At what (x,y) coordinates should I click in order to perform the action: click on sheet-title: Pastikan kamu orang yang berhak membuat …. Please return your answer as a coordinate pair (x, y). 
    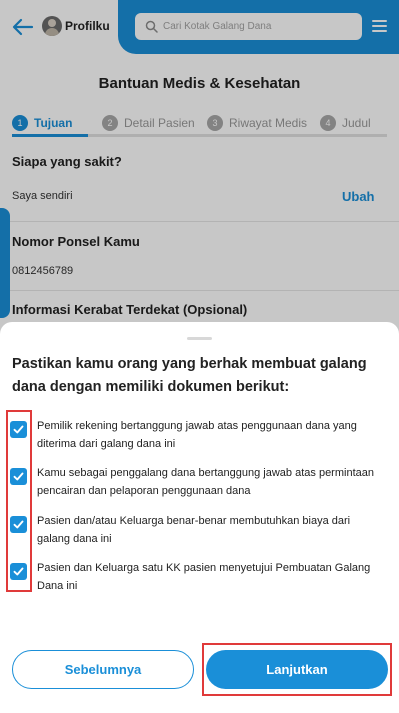
    Looking at the image, I should click on (189, 375).